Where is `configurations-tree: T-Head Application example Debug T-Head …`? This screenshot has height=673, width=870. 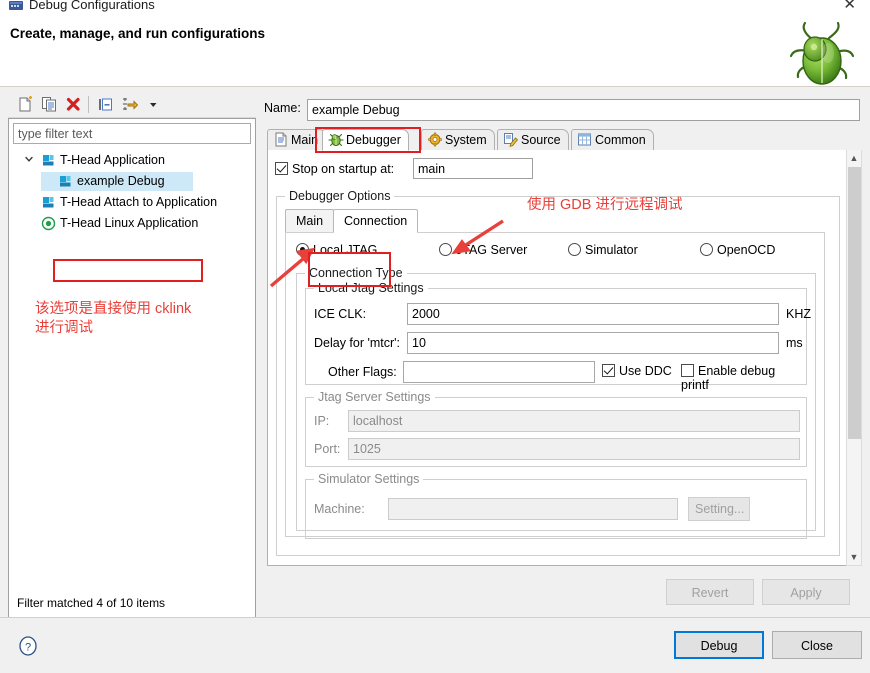
configurations-tree: T-Head Application example Debug T-Head … is located at coordinates (132, 192).